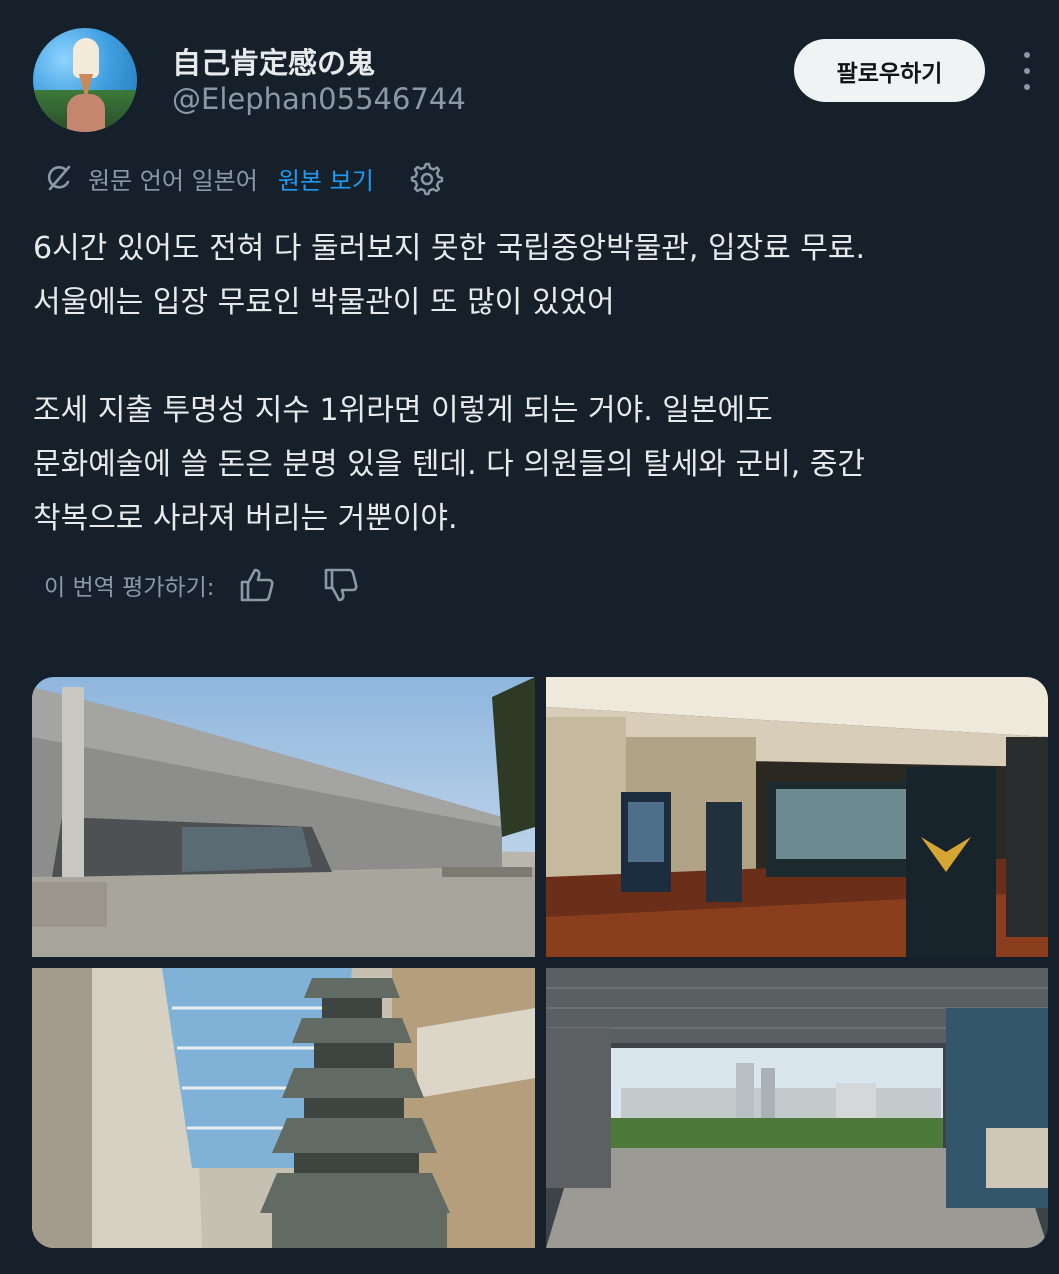 The height and width of the screenshot is (1274, 1059). What do you see at coordinates (326, 178) in the screenshot?
I see `view-original-link: 원본 보기` at bounding box center [326, 178].